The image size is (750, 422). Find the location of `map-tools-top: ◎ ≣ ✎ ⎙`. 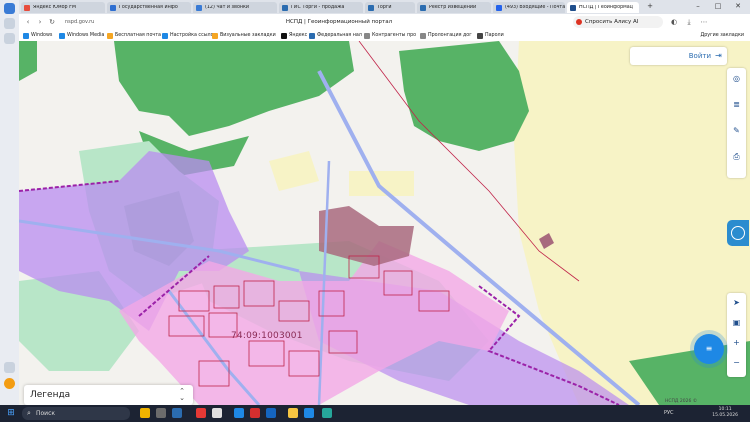

map-tools-top: ◎ ≣ ✎ ⎙ is located at coordinates (736, 123).